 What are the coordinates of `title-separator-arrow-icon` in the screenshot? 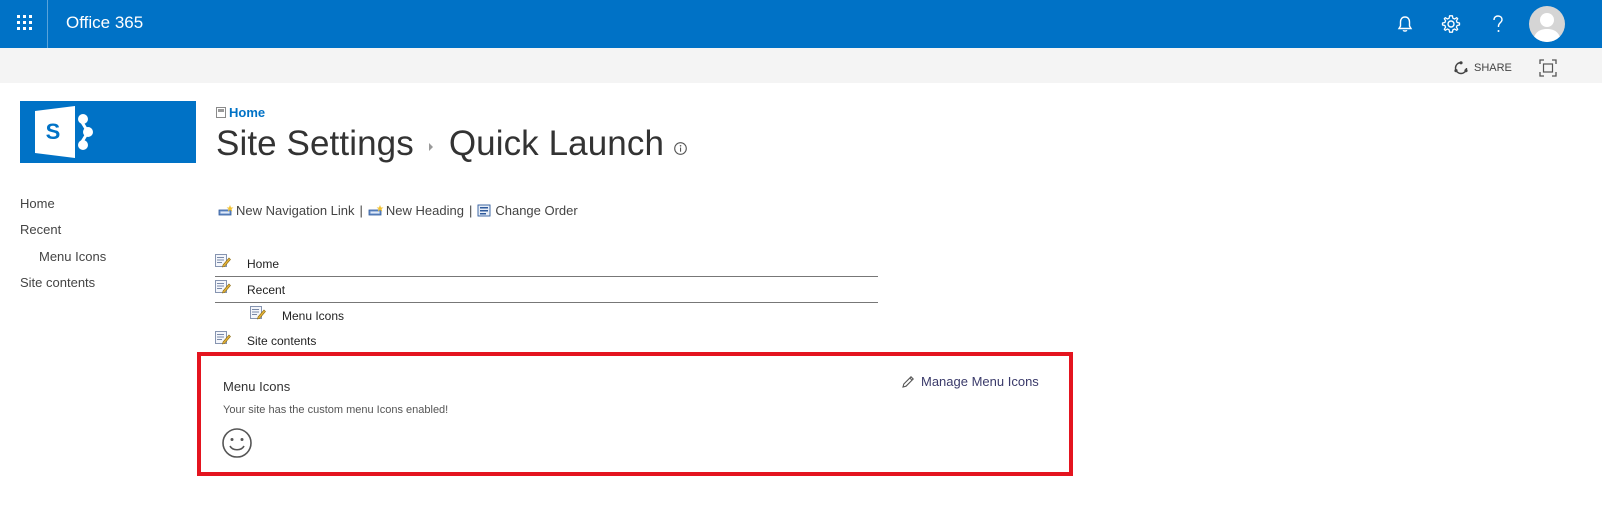 It's located at (430, 147).